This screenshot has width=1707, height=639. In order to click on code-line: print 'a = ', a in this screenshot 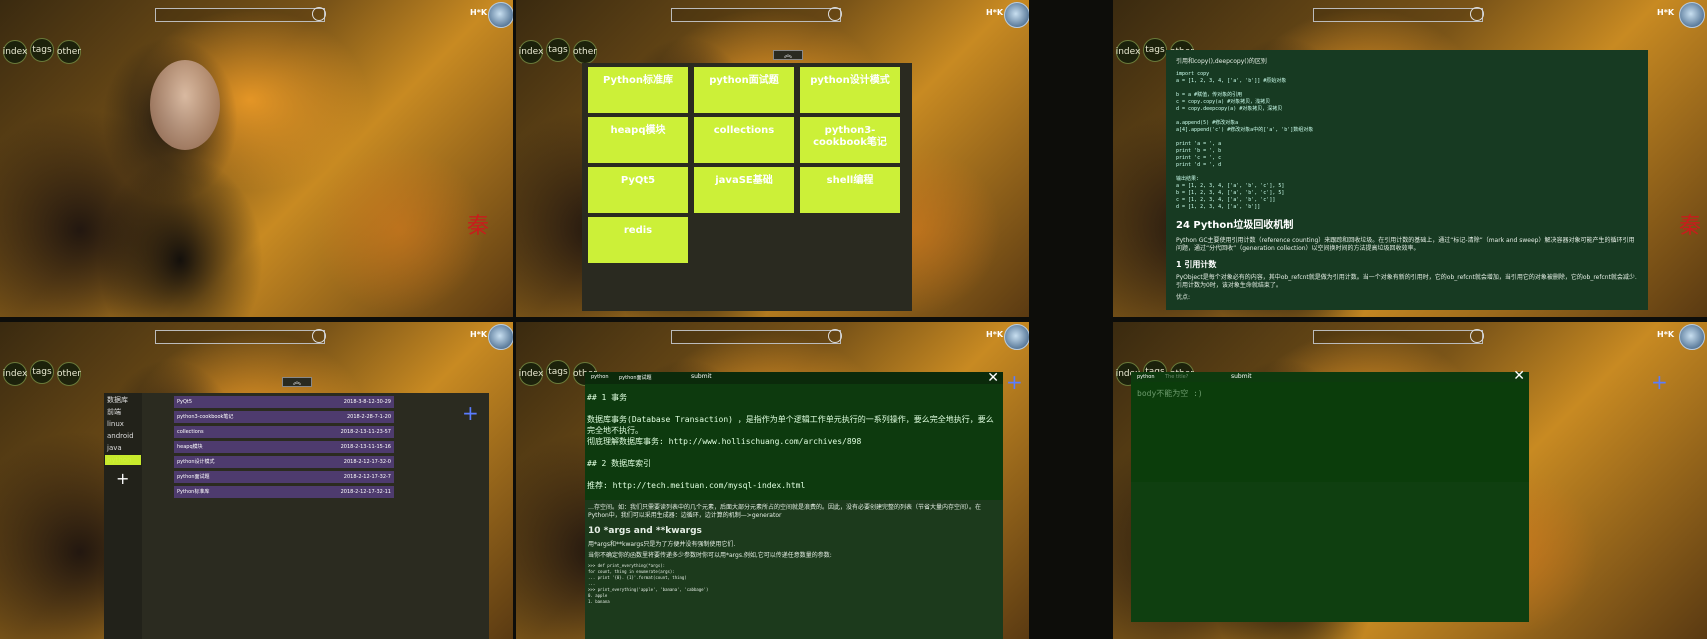, I will do `click(1199, 144)`.